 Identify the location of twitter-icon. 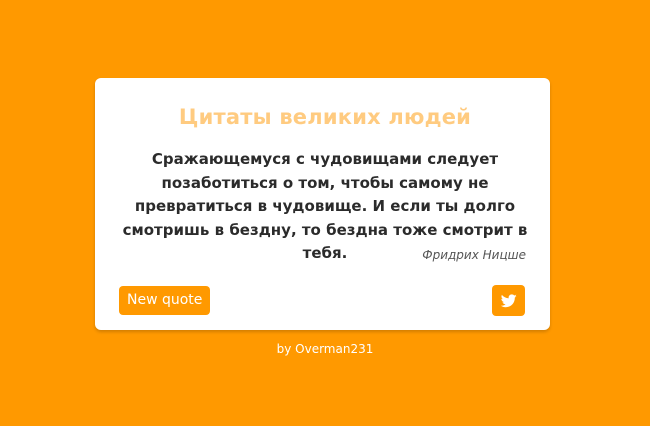
(508, 300).